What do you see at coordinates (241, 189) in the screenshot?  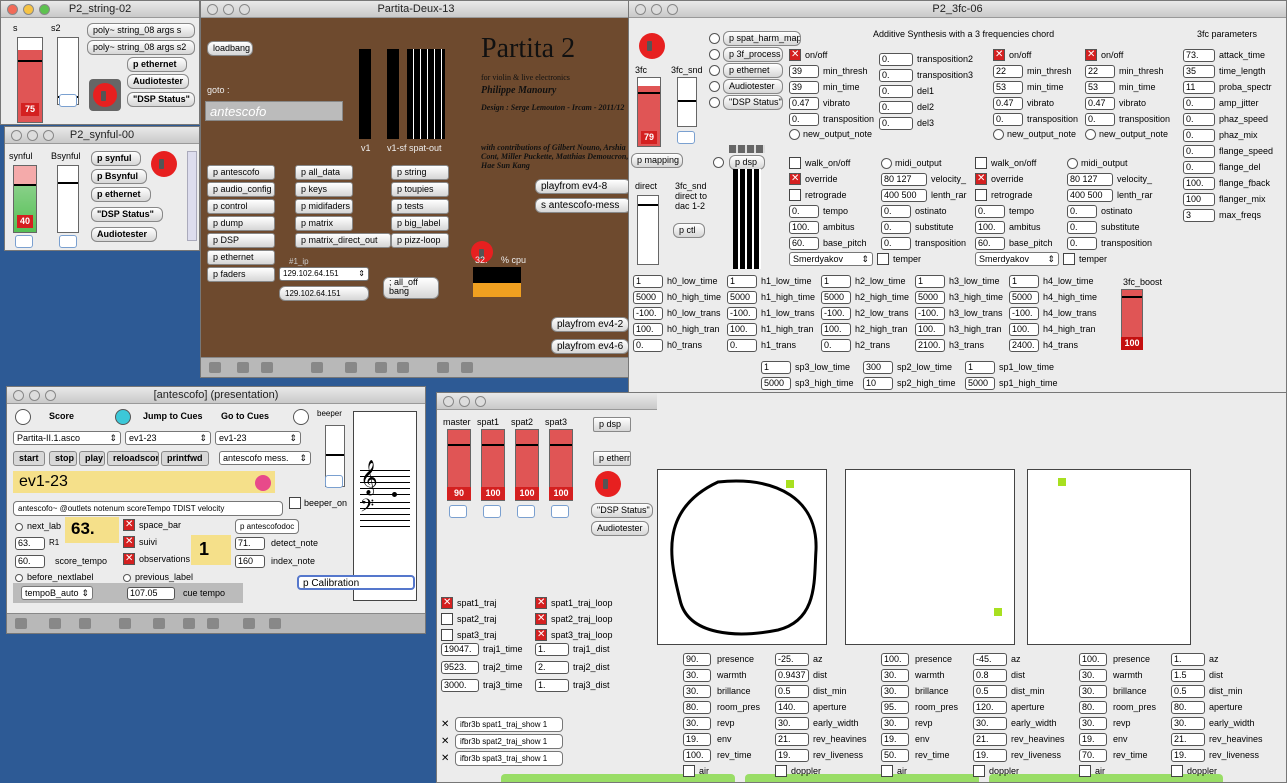 I see `partita-subpatch: p audio_config` at bounding box center [241, 189].